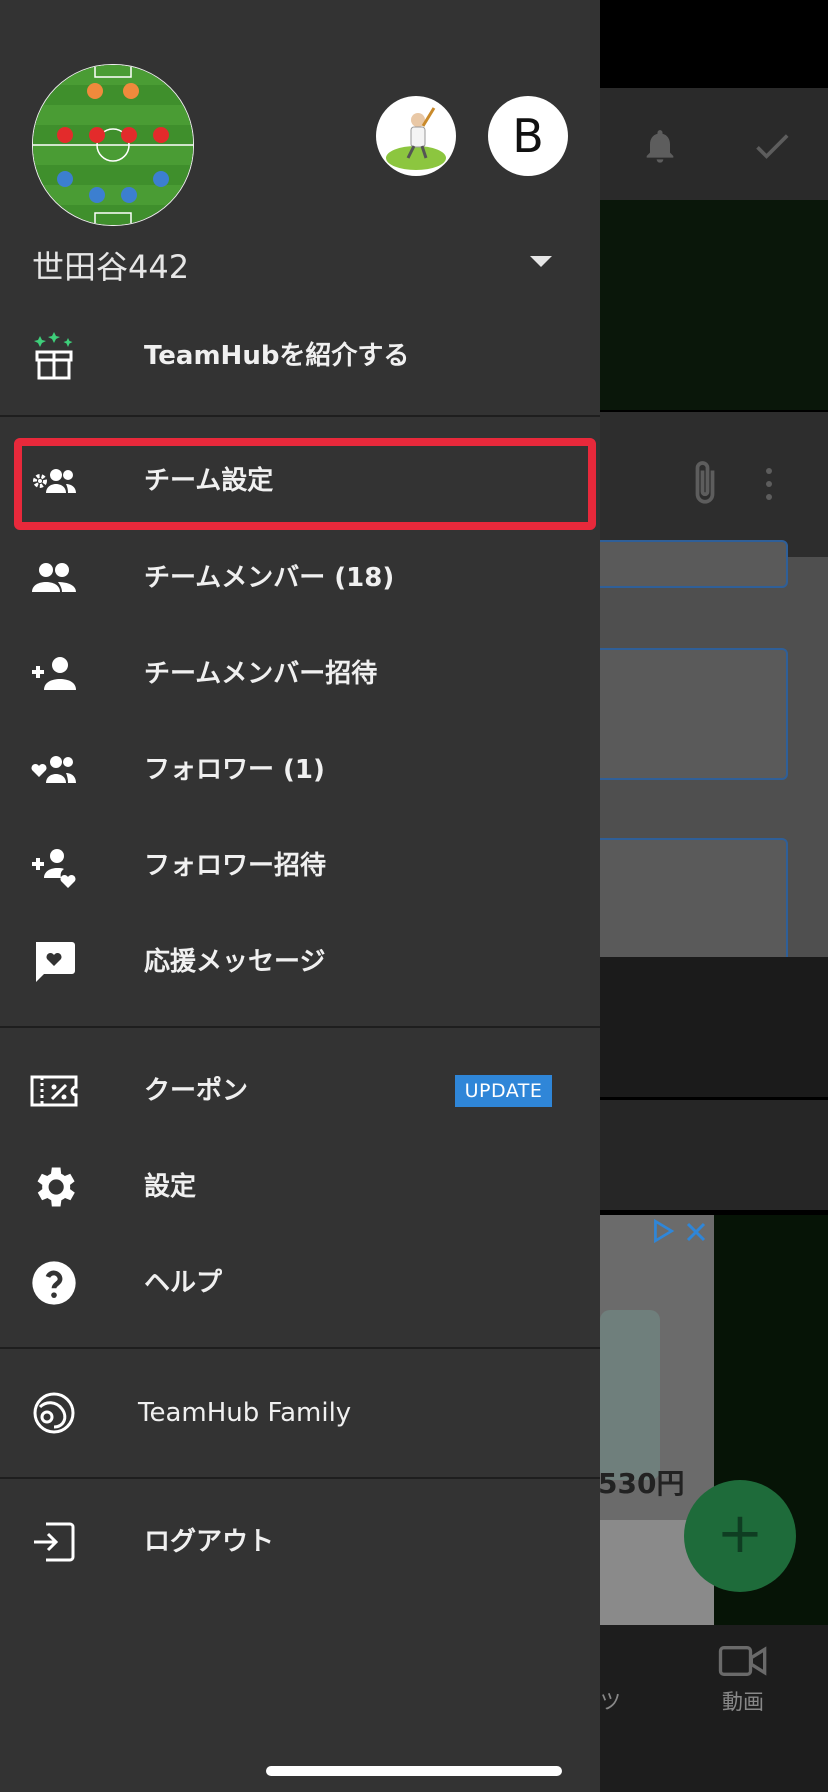 The width and height of the screenshot is (828, 1792). Describe the element at coordinates (772, 146) in the screenshot. I see `check-icon` at that location.